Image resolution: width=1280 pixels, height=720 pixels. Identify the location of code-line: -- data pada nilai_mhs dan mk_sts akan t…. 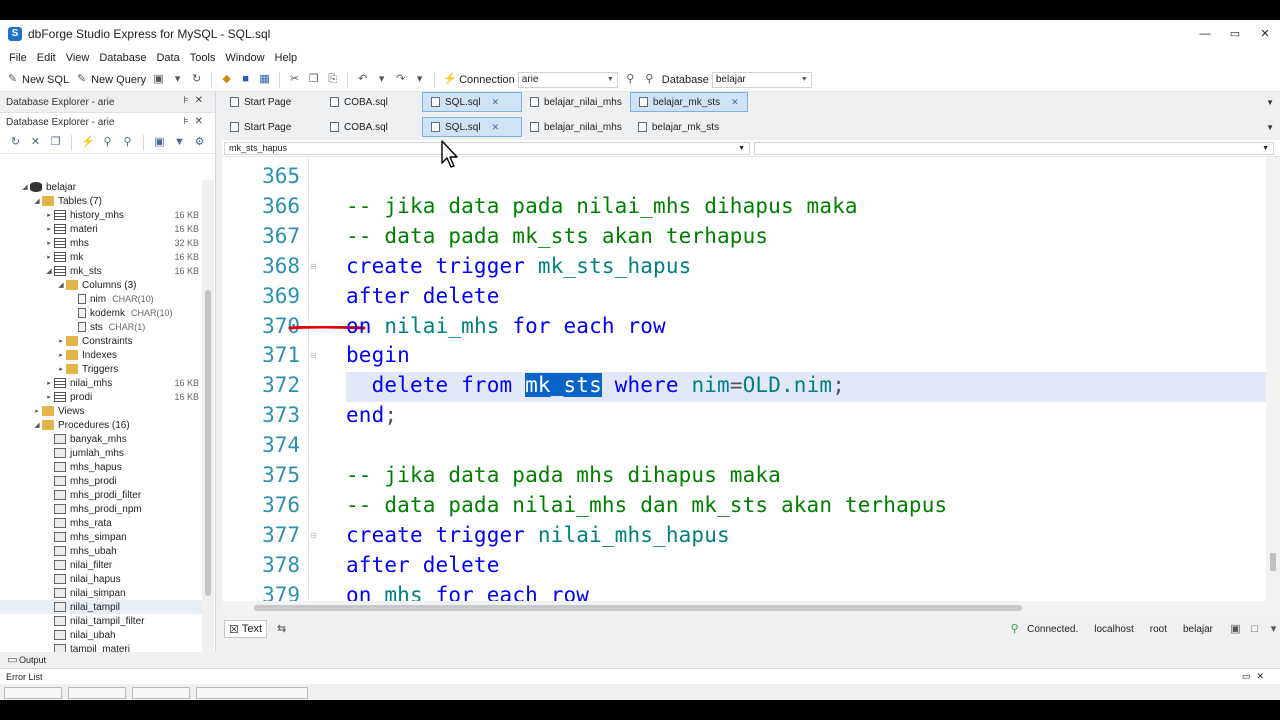
(646, 505).